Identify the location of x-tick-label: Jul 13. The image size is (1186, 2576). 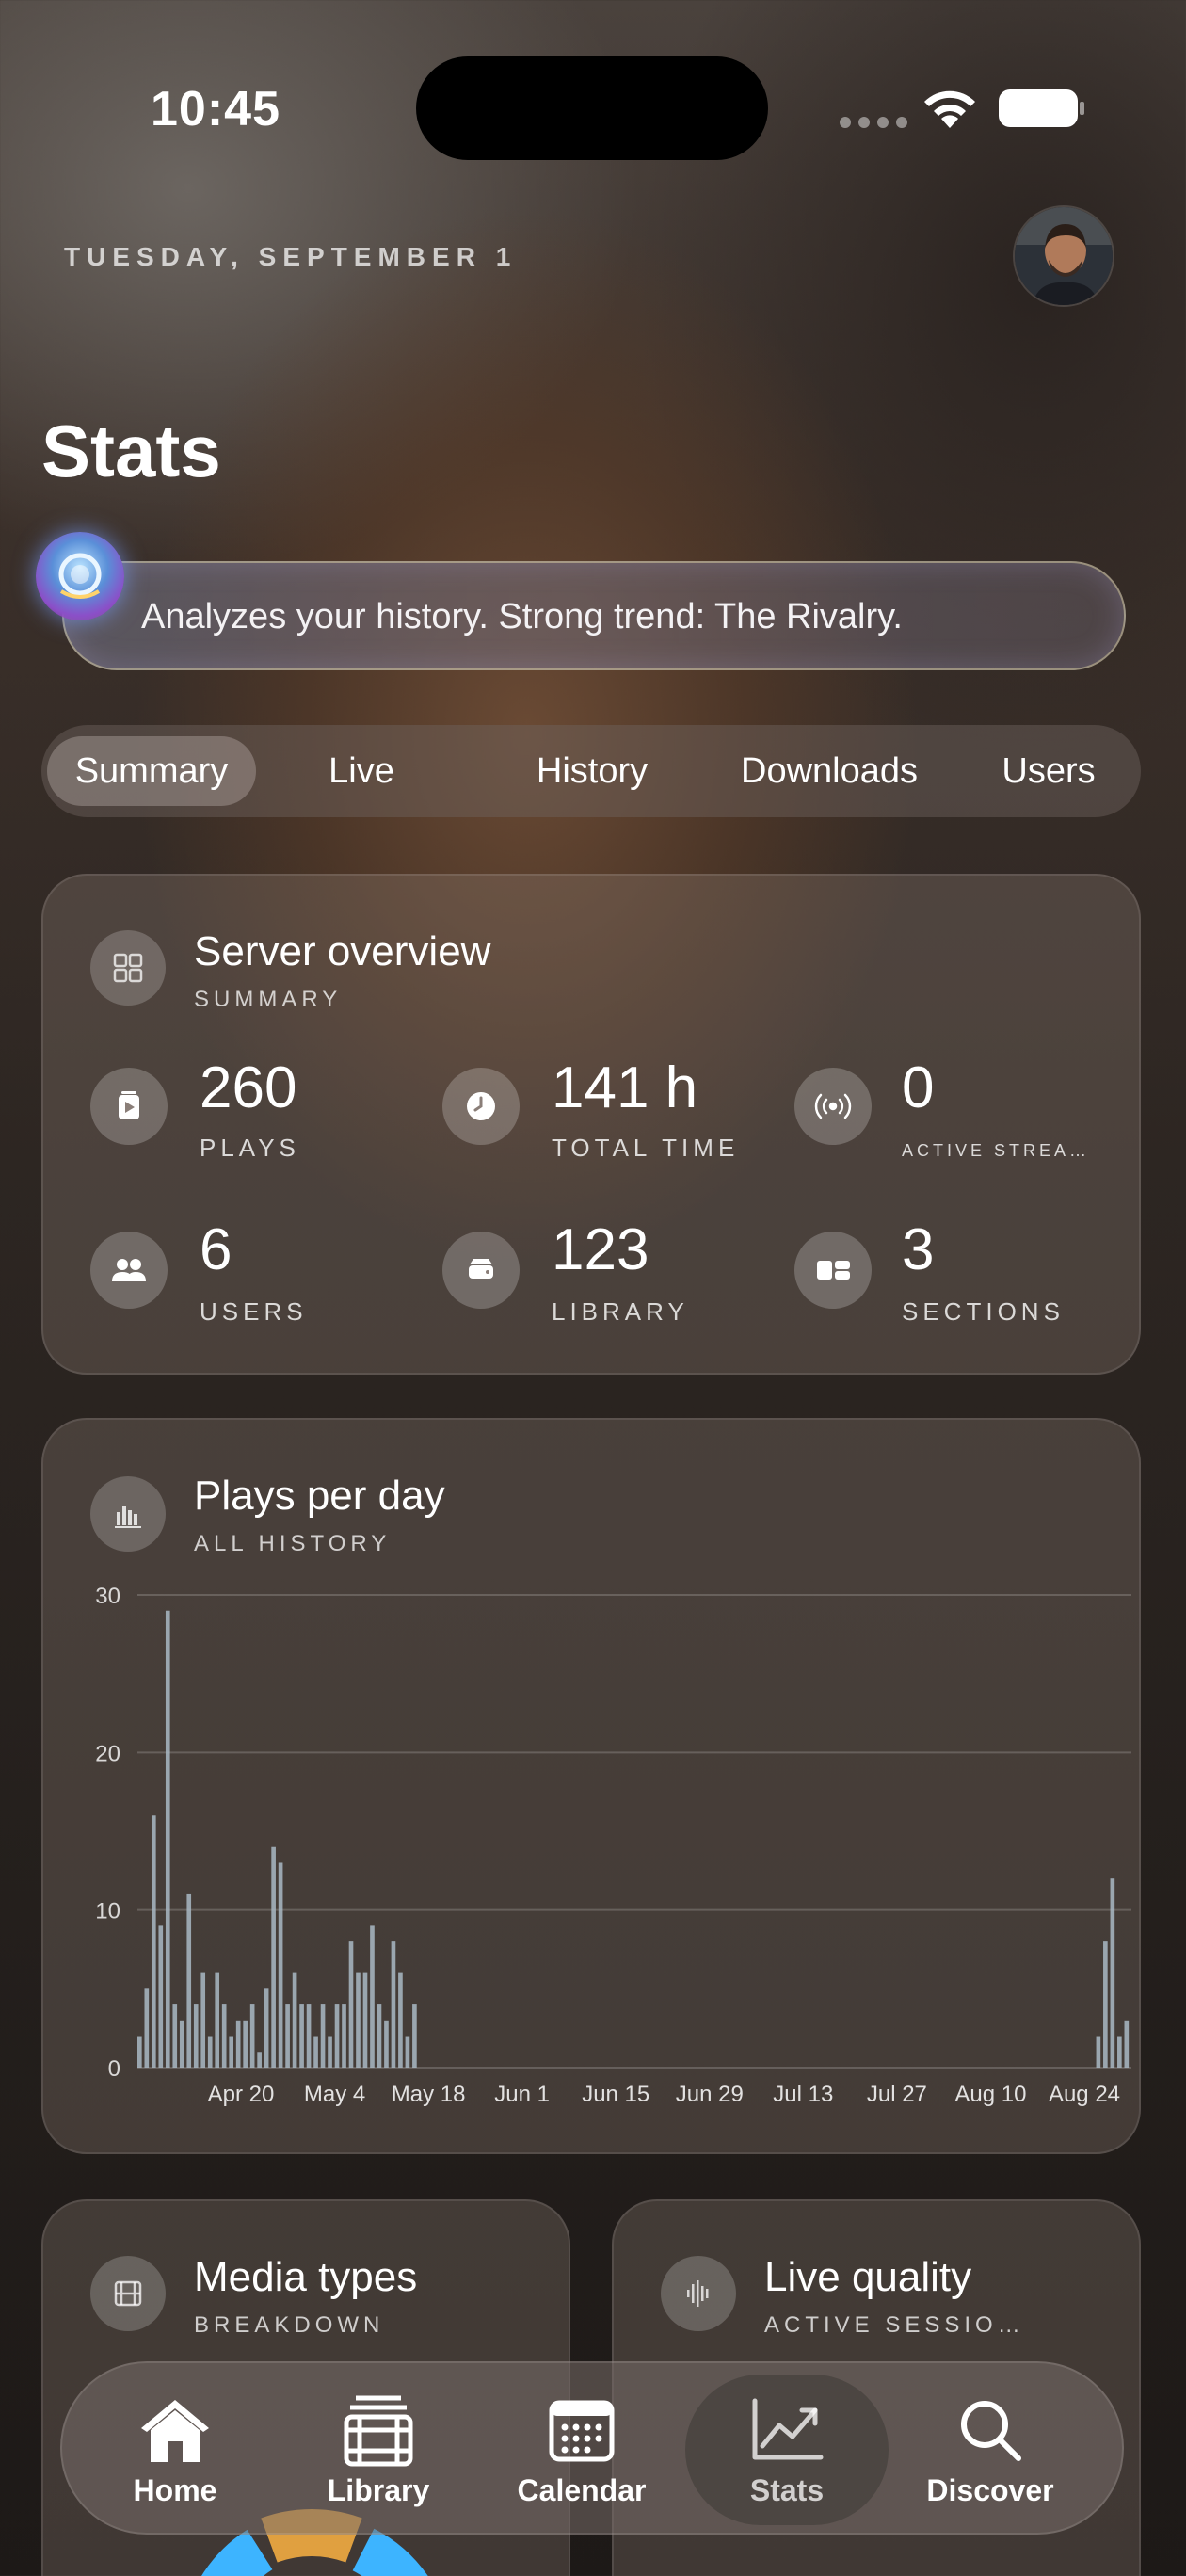
(803, 2094).